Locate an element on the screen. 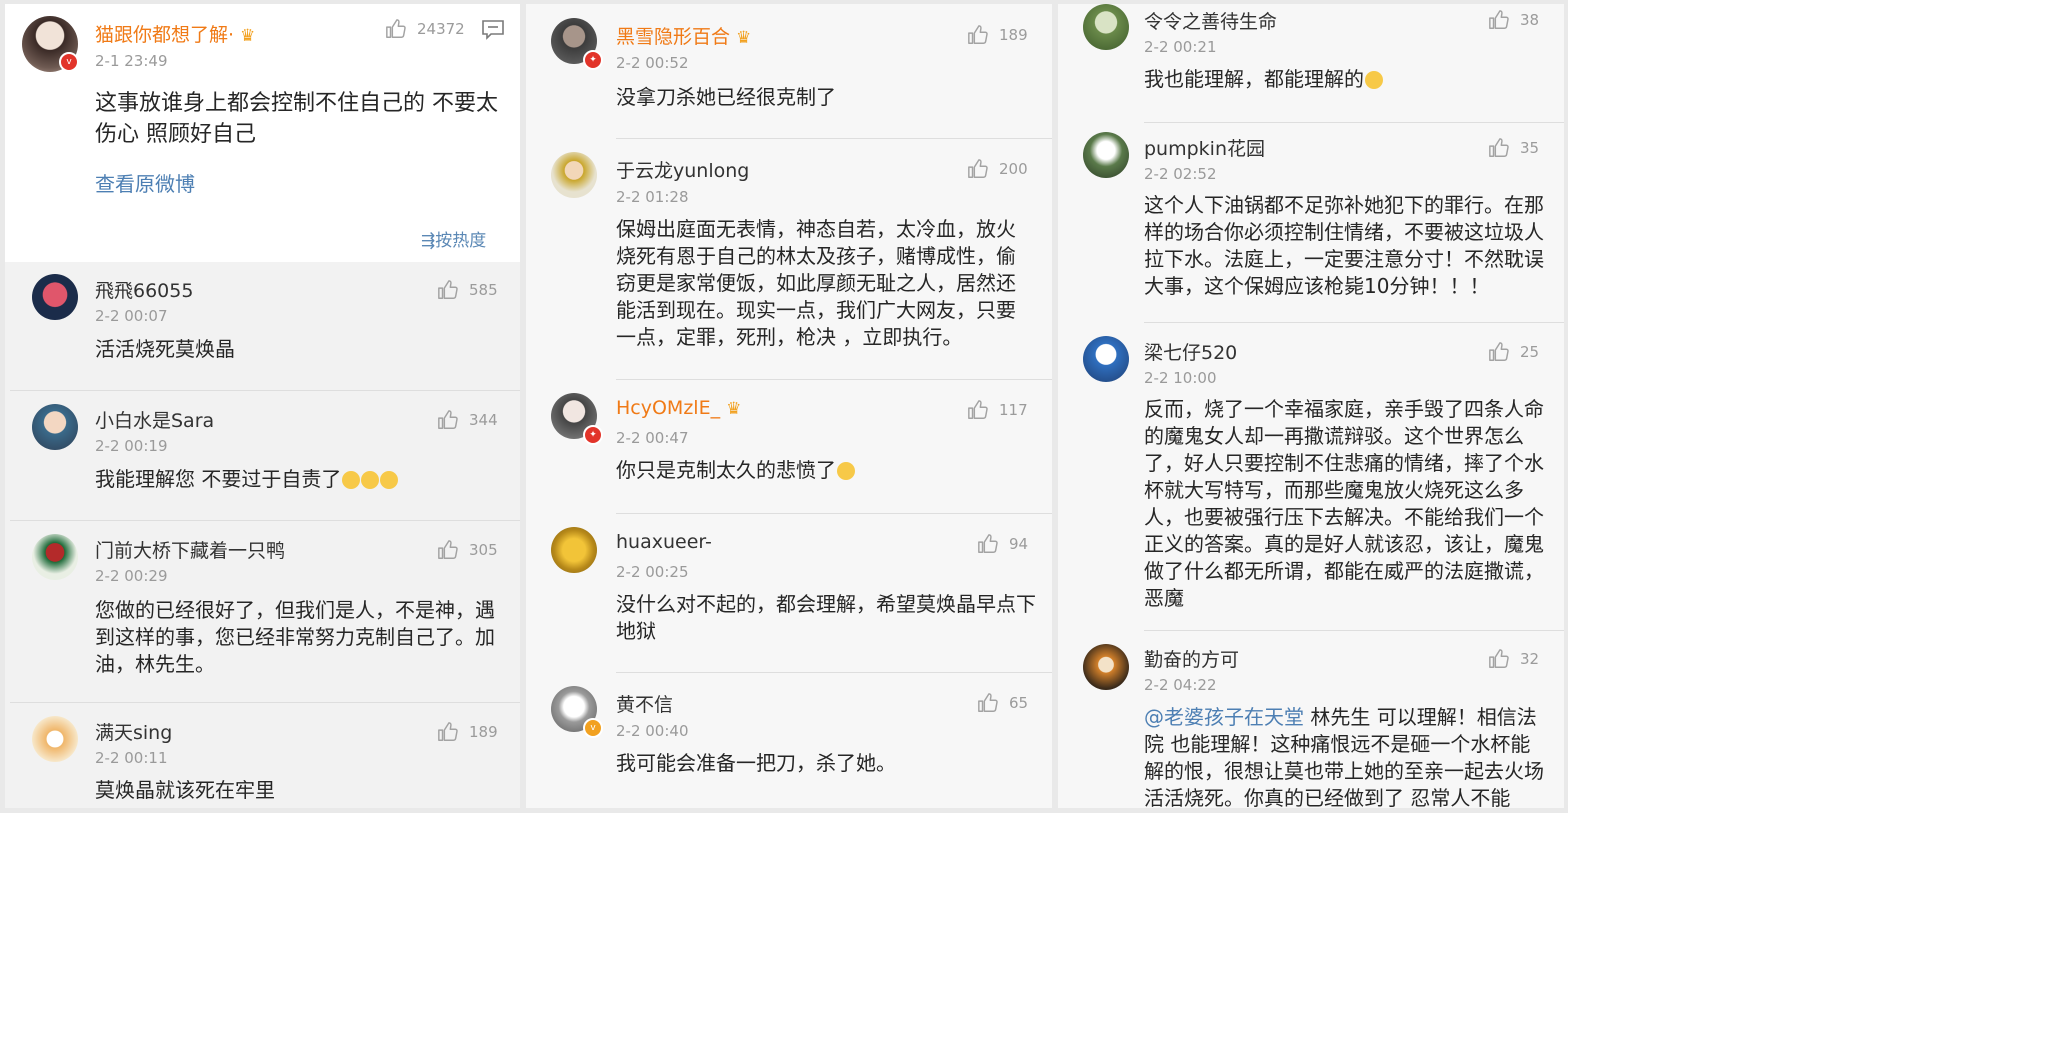 The image size is (2048, 1062). comment-text-body: 你只是克制太久的悲愤了 is located at coordinates (726, 470).